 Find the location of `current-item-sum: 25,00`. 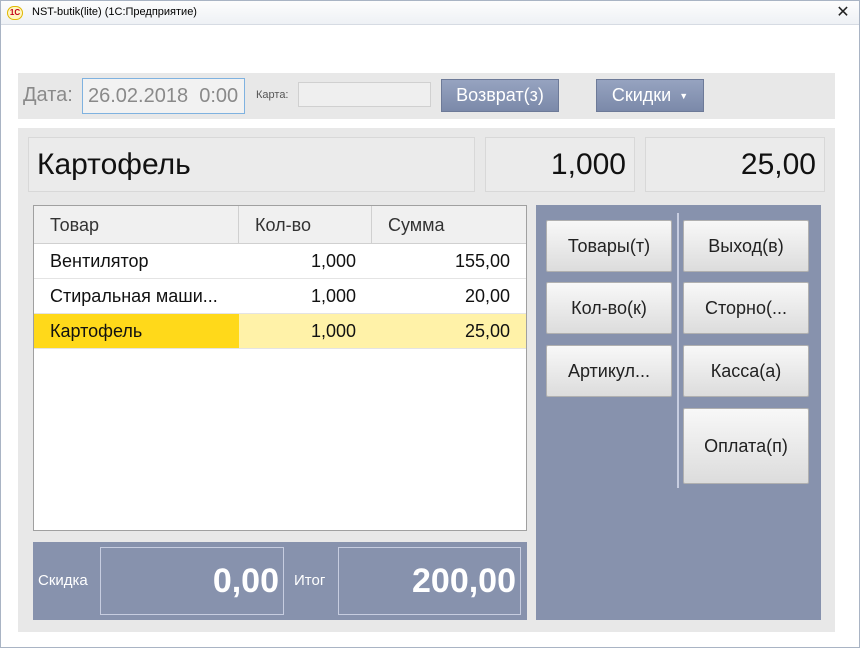

current-item-sum: 25,00 is located at coordinates (735, 164).